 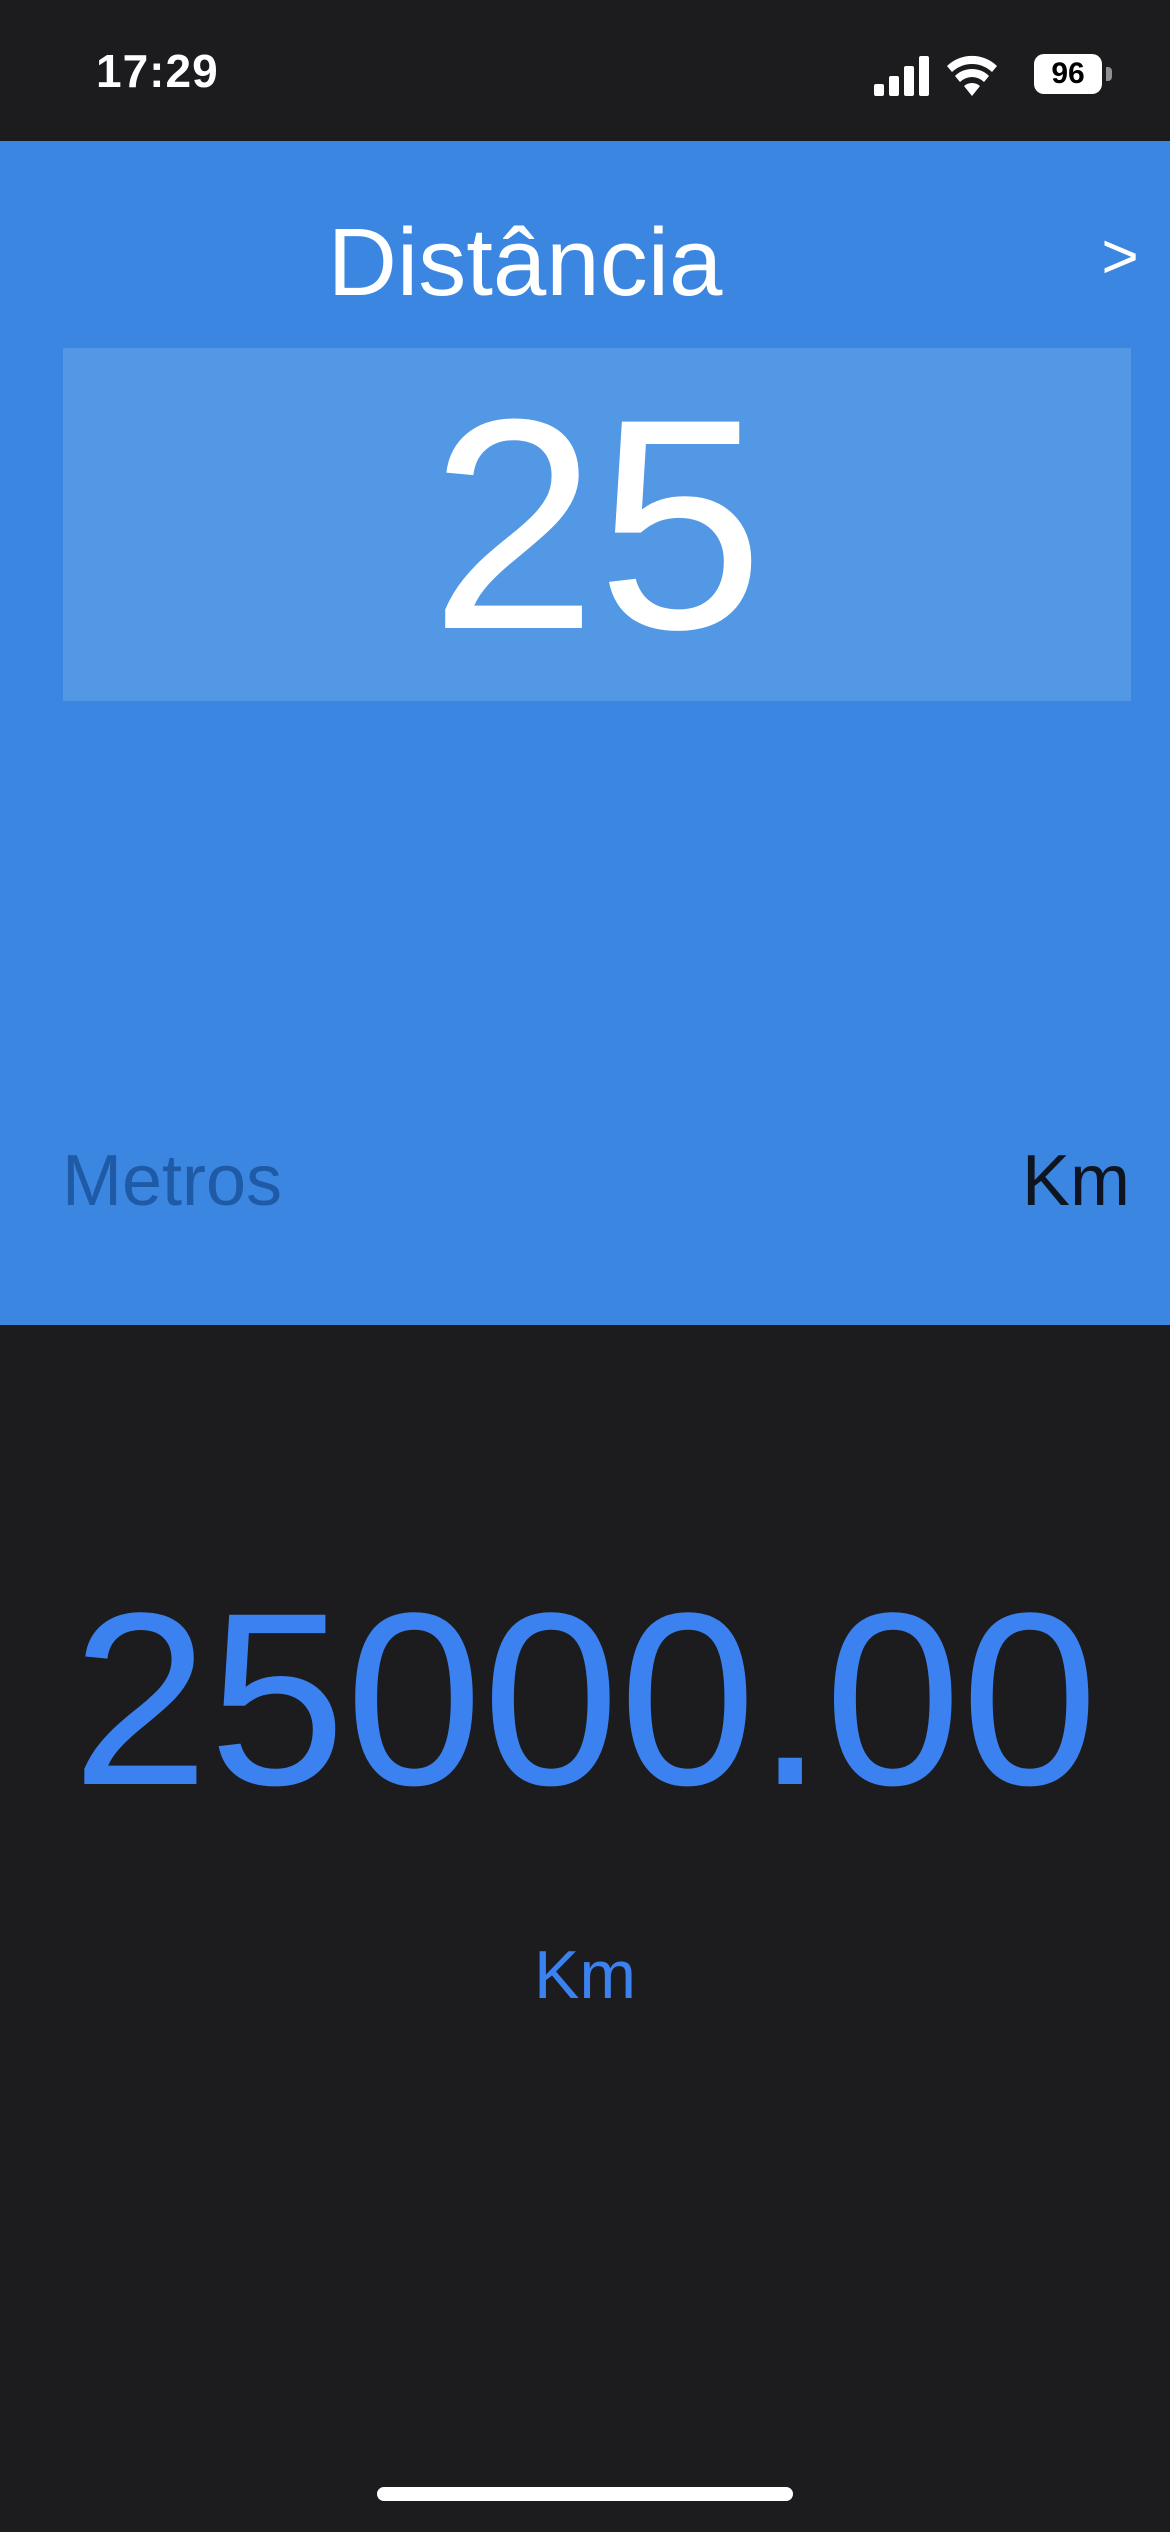 I want to click on battery-icon: 96, so click(x=1074, y=74).